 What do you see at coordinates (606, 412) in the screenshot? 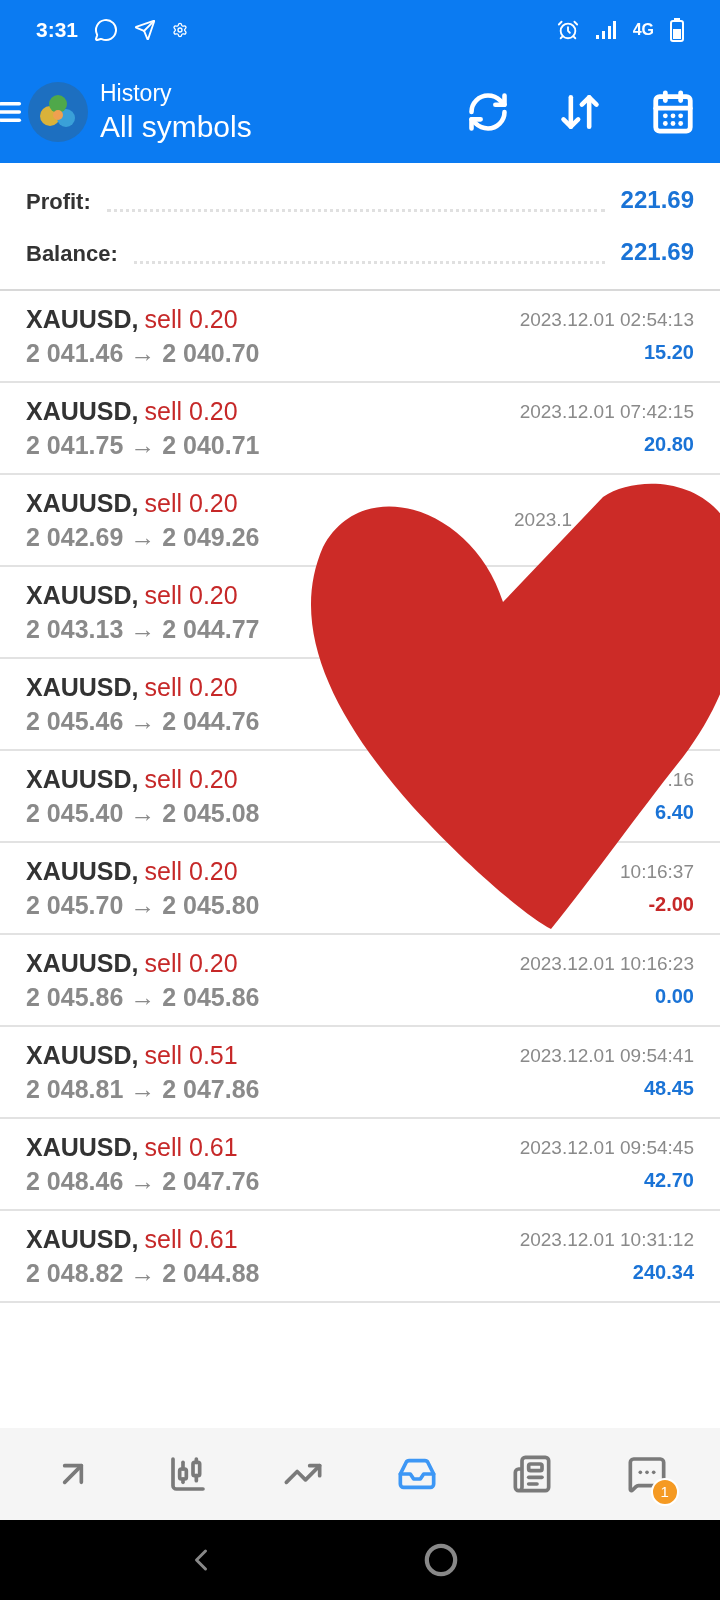
I see `deal-time: 2023.12.01 07:42:15` at bounding box center [606, 412].